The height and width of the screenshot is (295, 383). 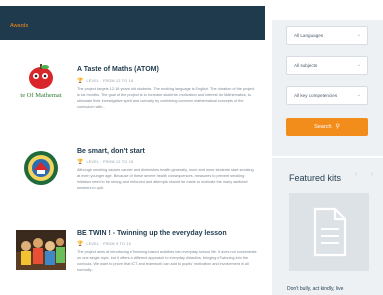 I want to click on project-title-link: A Taste of Maths (ATOM), so click(x=118, y=69).